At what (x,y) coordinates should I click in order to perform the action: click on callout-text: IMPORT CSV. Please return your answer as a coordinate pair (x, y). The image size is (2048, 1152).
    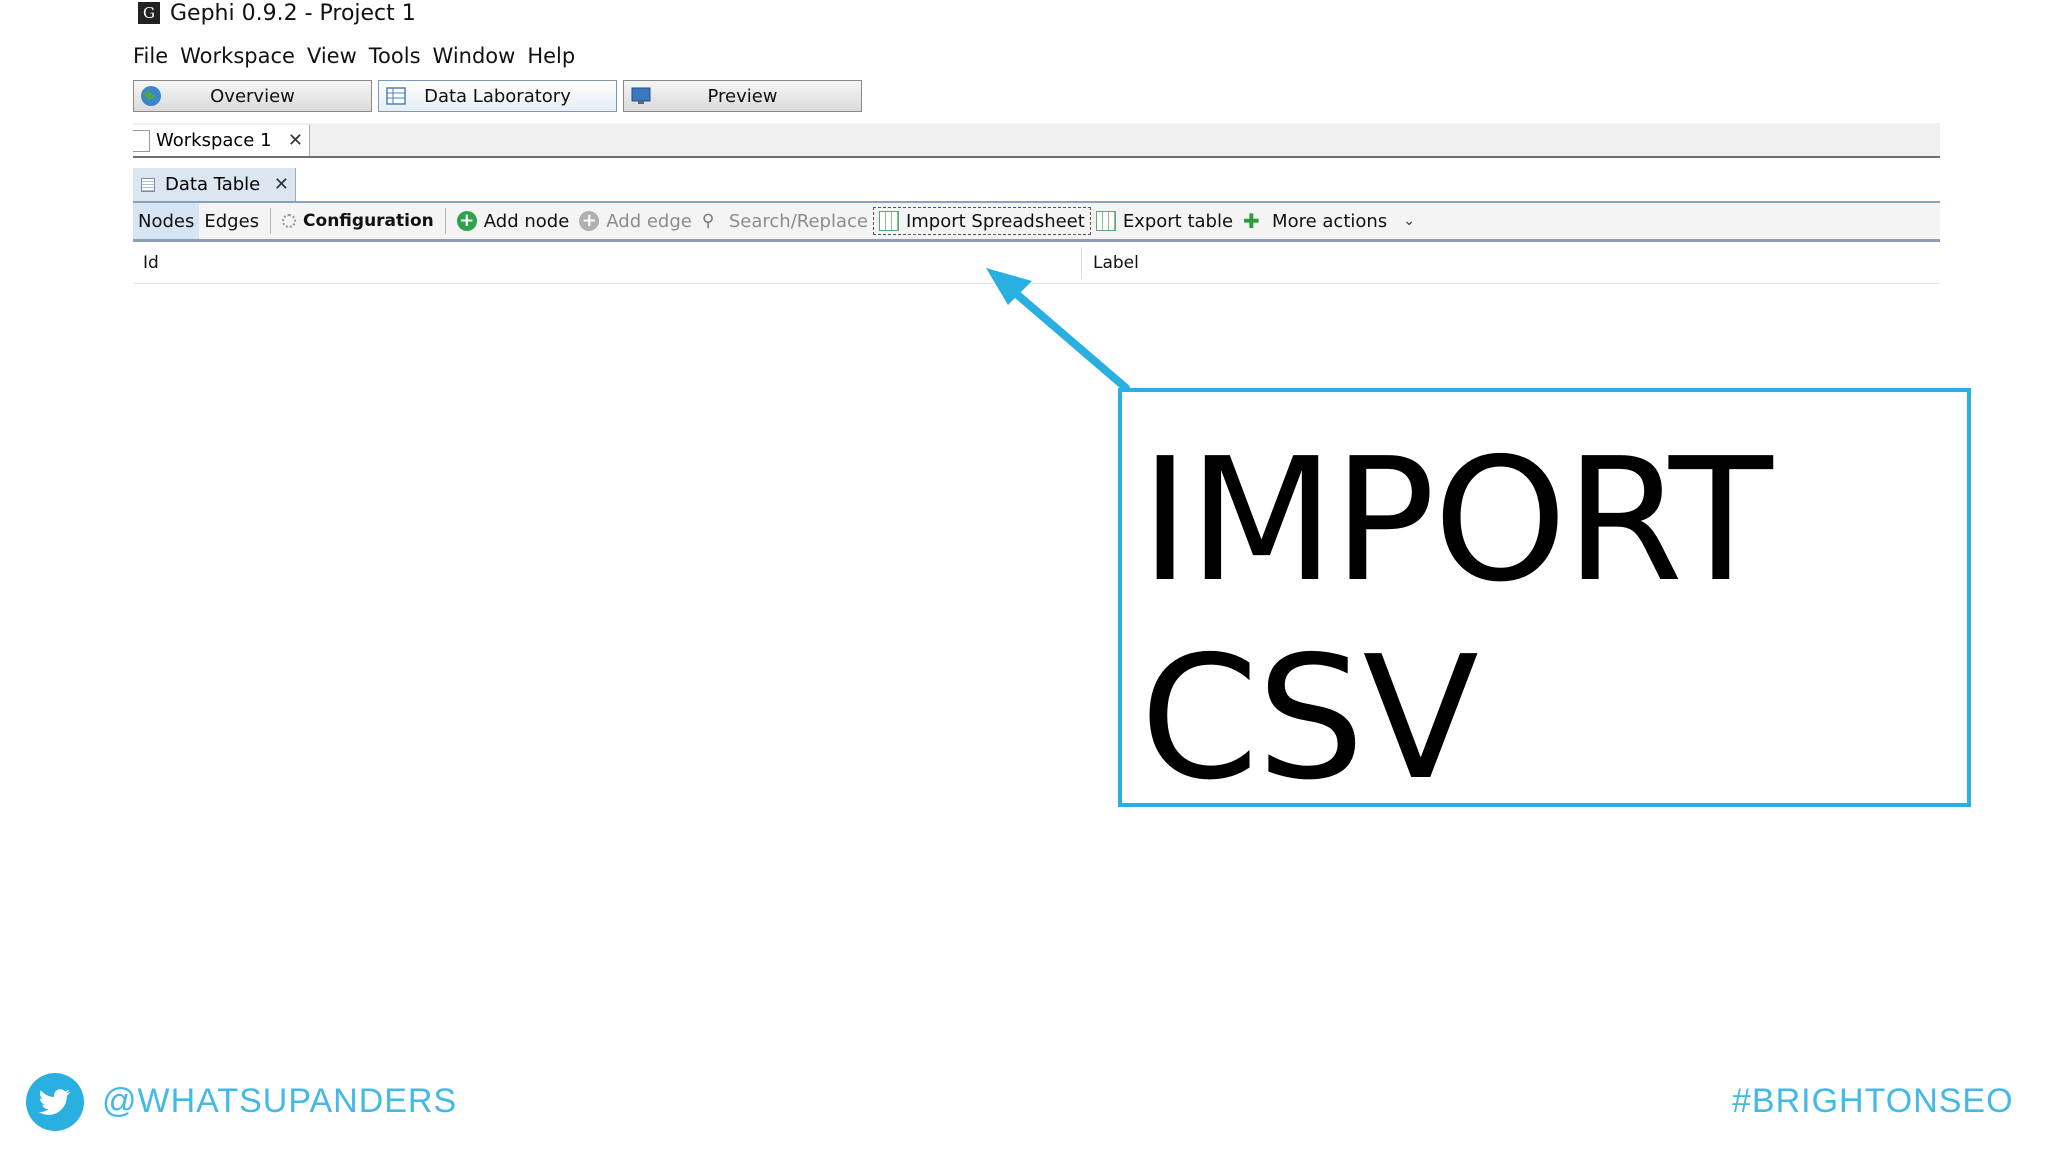
    Looking at the image, I should click on (1456, 620).